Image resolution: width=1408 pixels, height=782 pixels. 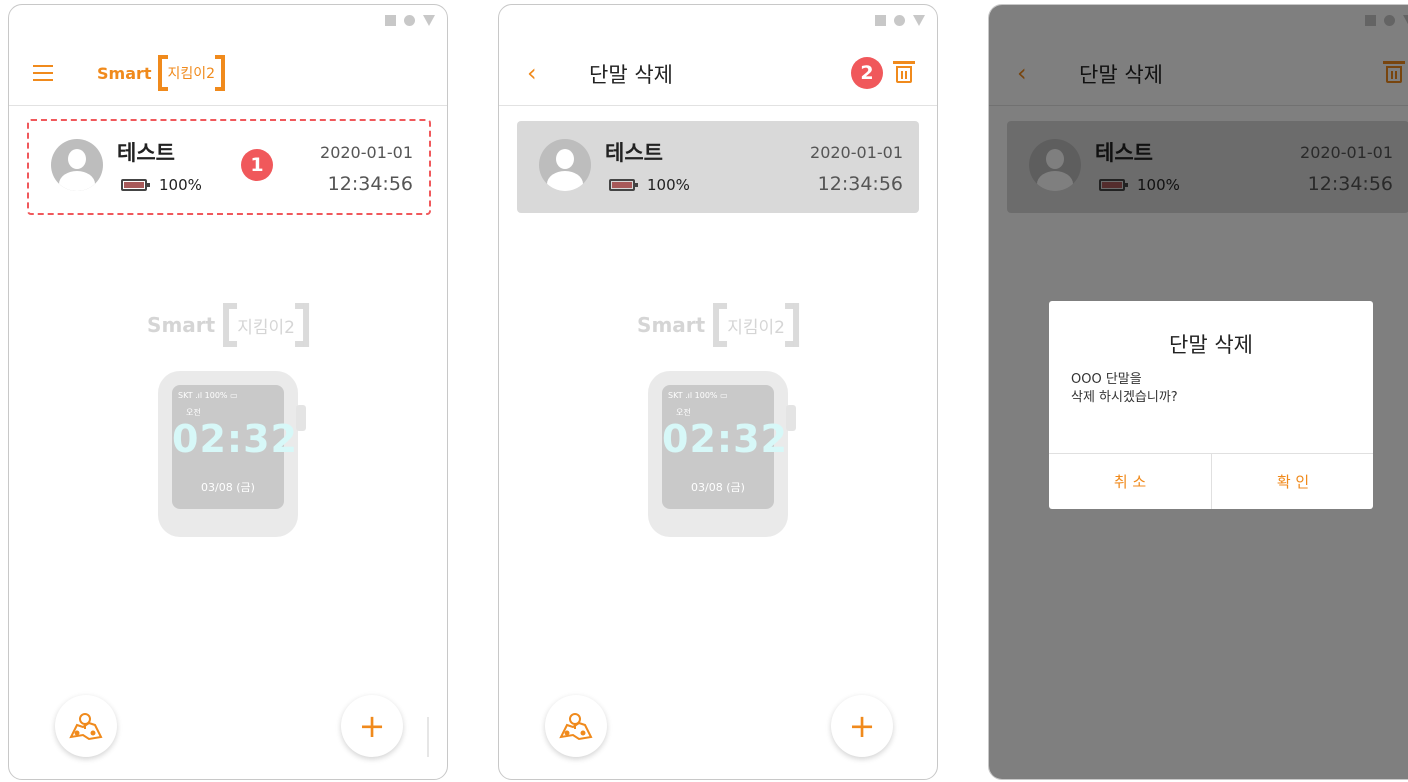 I want to click on dialog-title: 단말 삭제, so click(x=1211, y=345).